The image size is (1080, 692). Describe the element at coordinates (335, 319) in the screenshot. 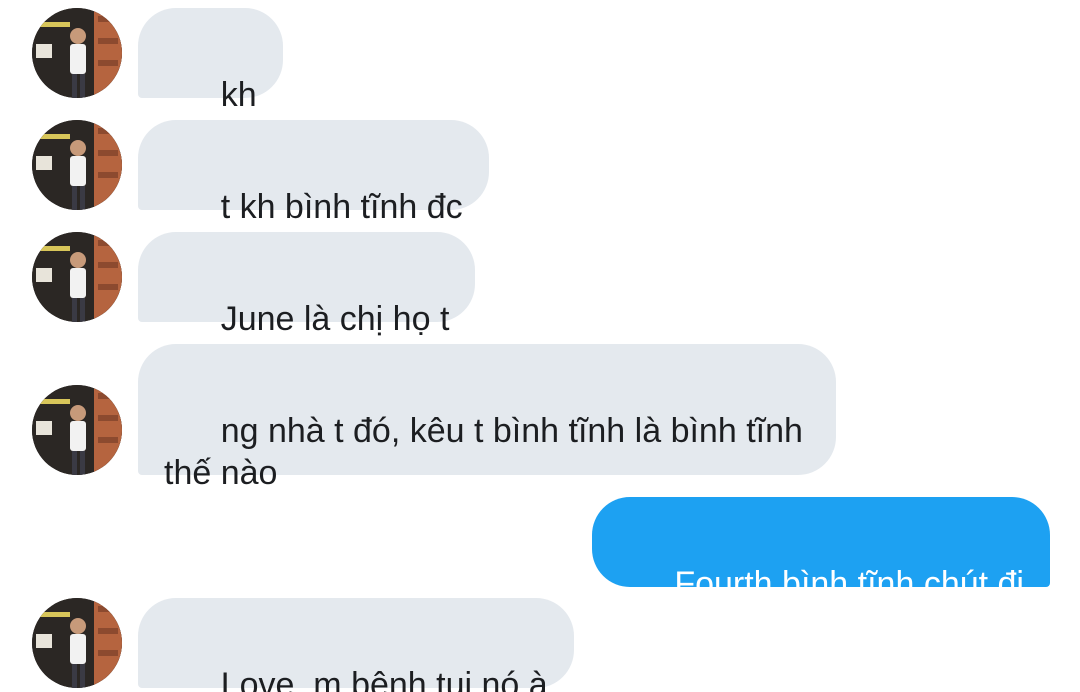

I see `message-text: June là chị họ t` at that location.